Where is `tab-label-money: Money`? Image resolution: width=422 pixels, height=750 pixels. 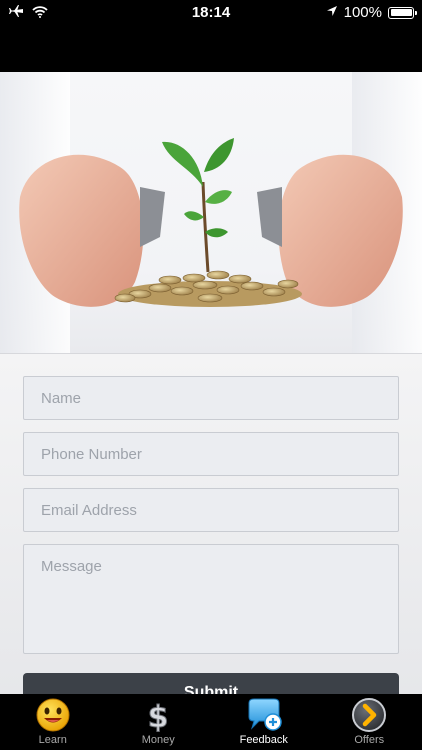
tab-label-money: Money is located at coordinates (158, 740).